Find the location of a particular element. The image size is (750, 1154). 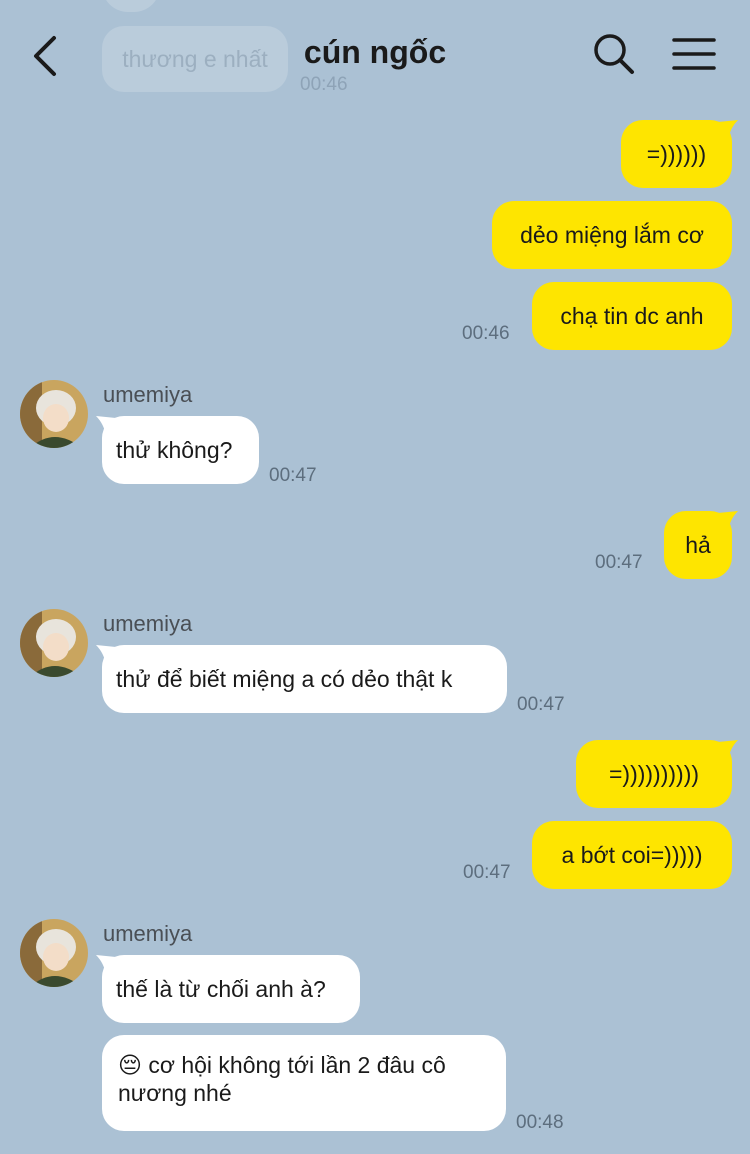

menu-button is located at coordinates (694, 54).